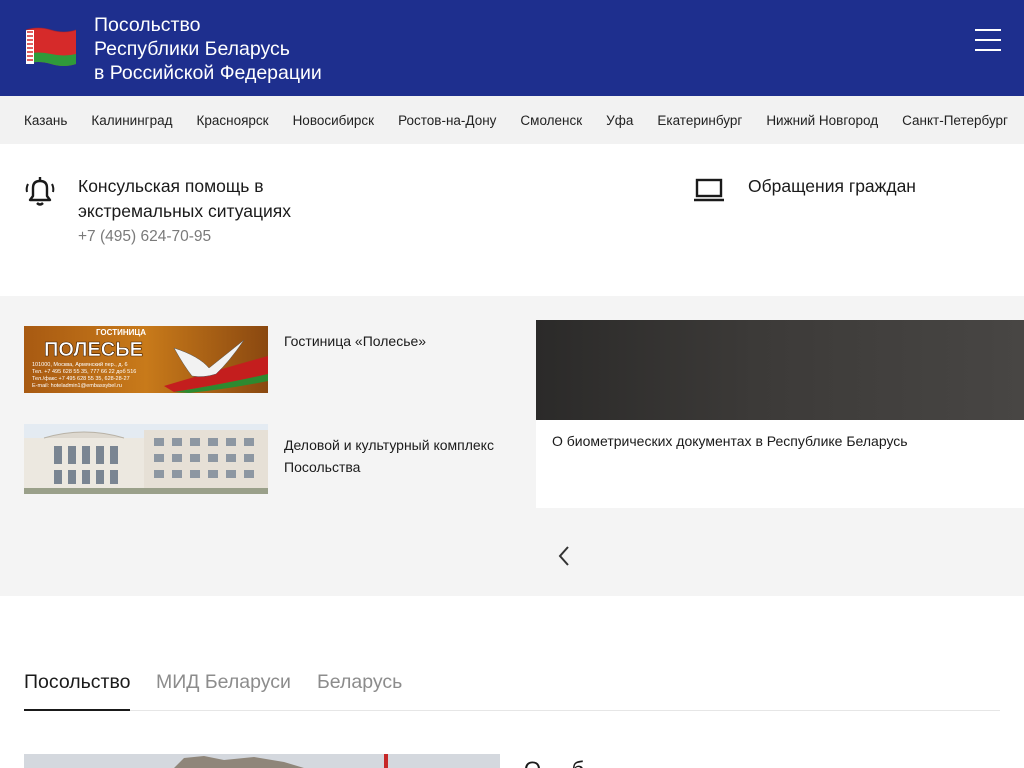 This screenshot has height=768, width=1024. What do you see at coordinates (232, 120) in the screenshot?
I see `city-link-krasnoyarsk: Красноярск` at bounding box center [232, 120].